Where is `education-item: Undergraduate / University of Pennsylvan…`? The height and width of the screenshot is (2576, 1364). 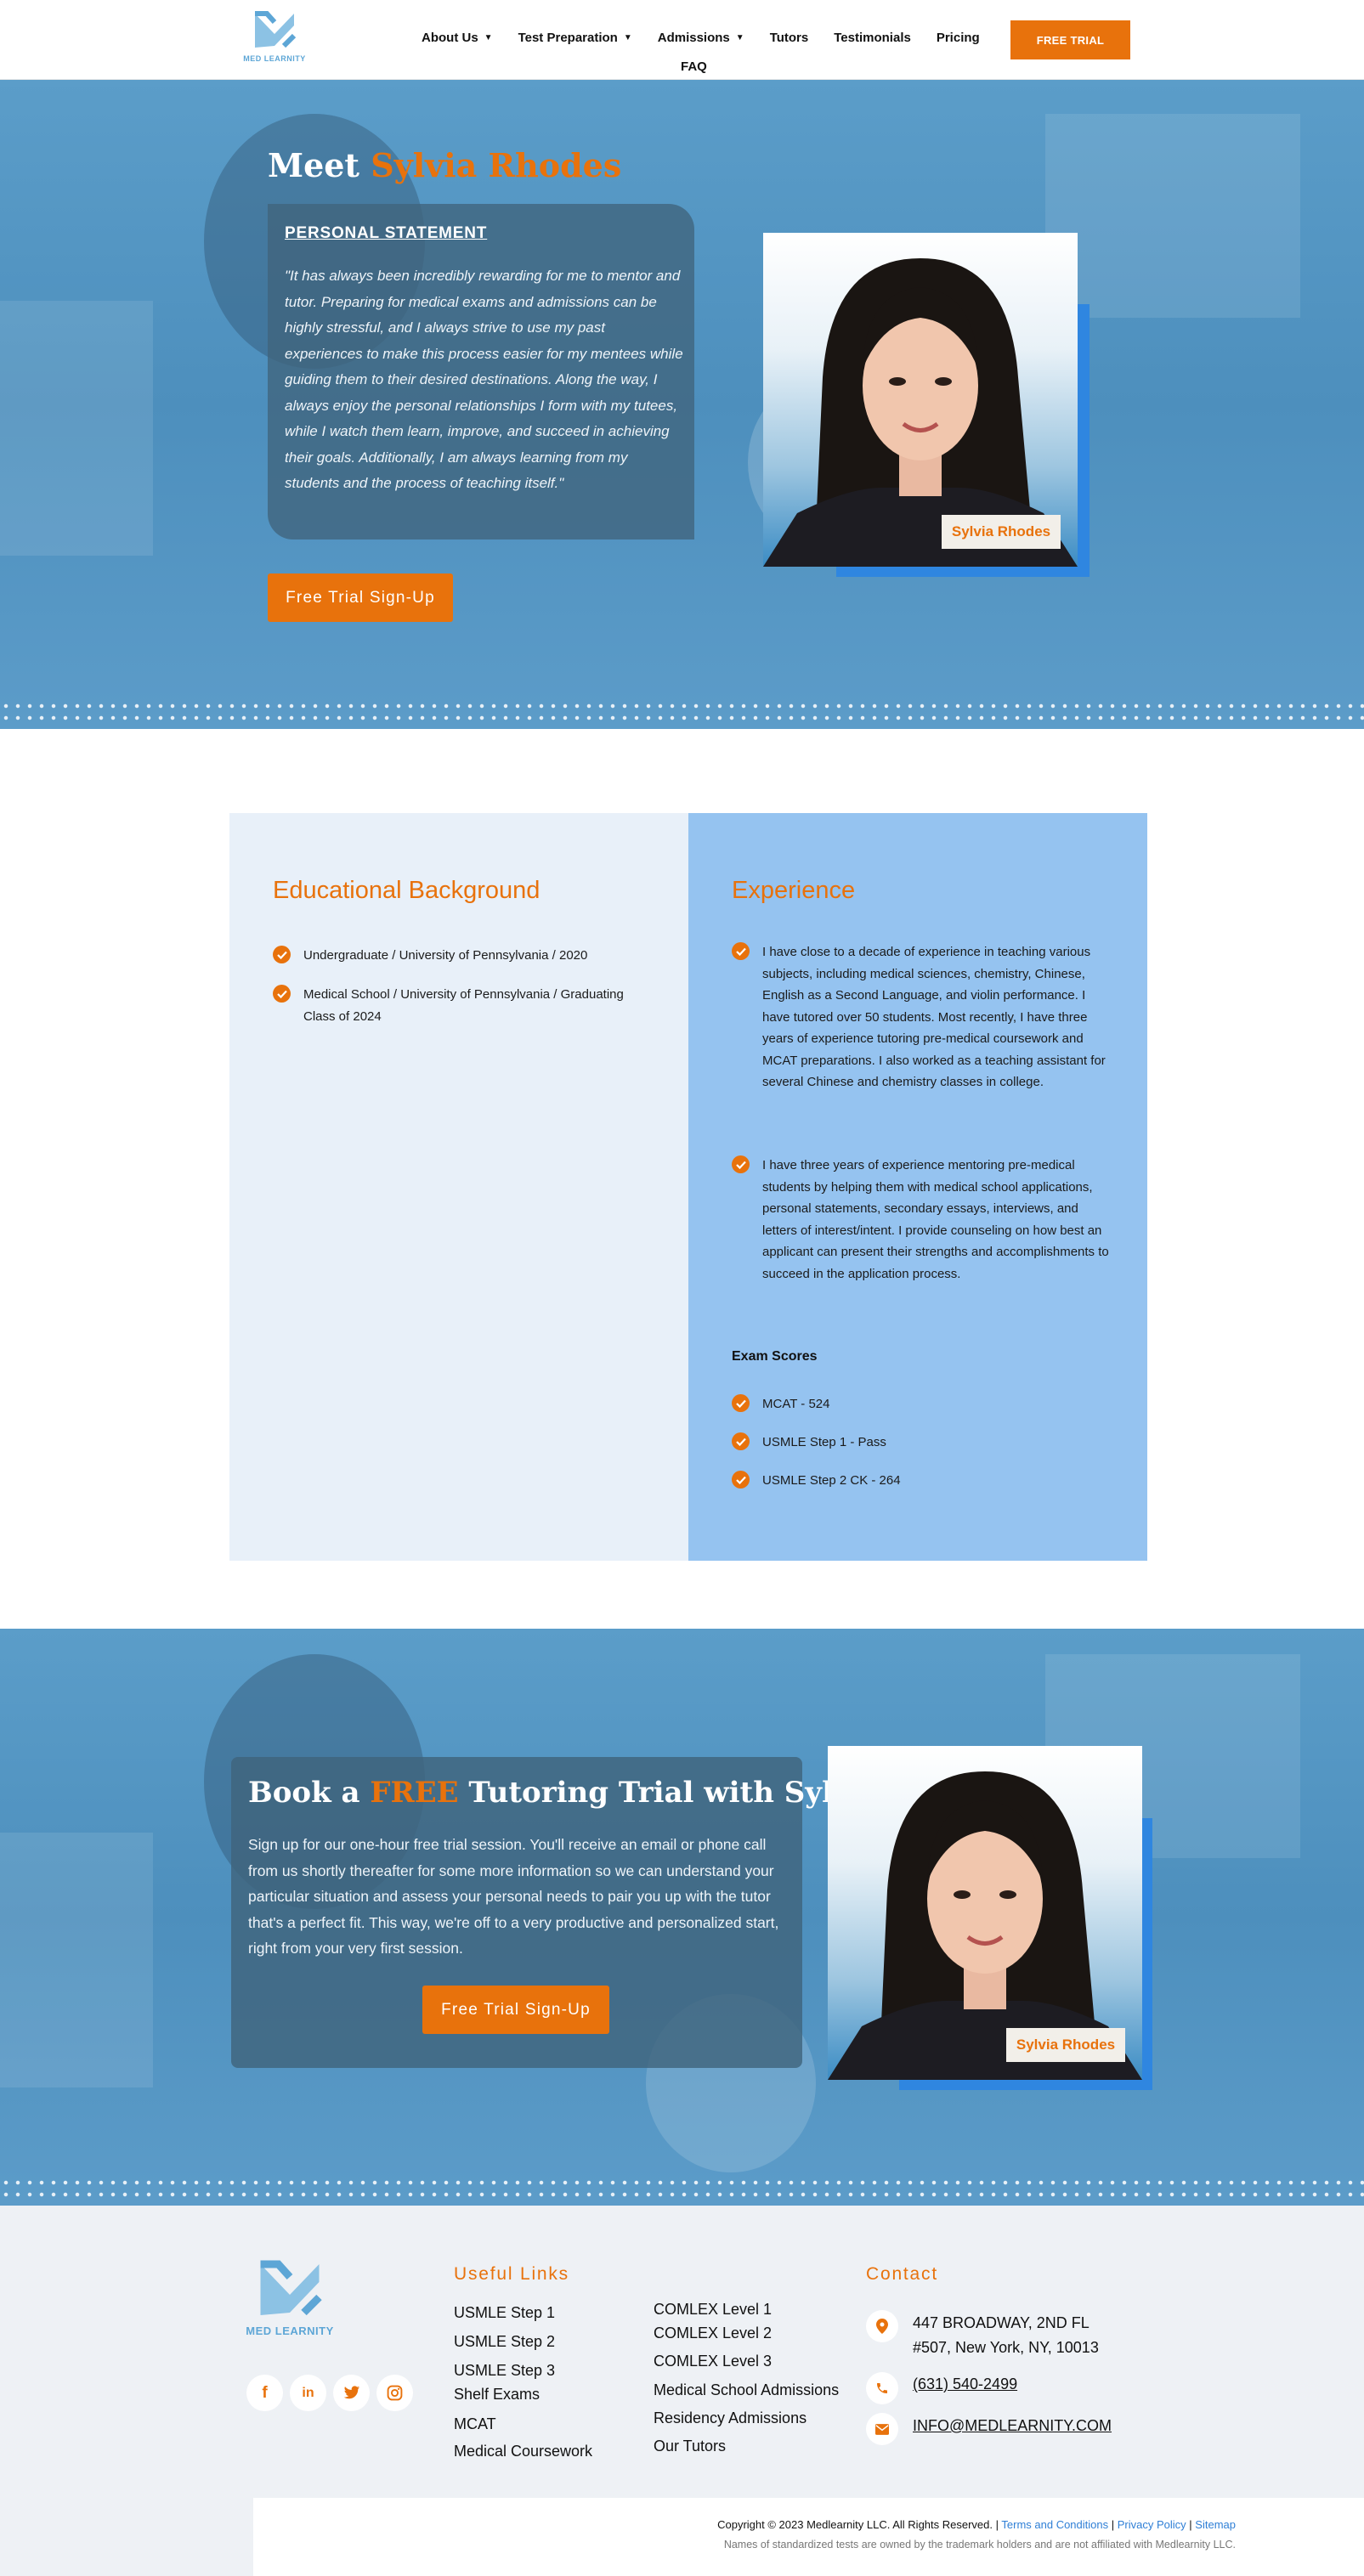 education-item: Undergraduate / University of Pennsylvan… is located at coordinates (446, 956).